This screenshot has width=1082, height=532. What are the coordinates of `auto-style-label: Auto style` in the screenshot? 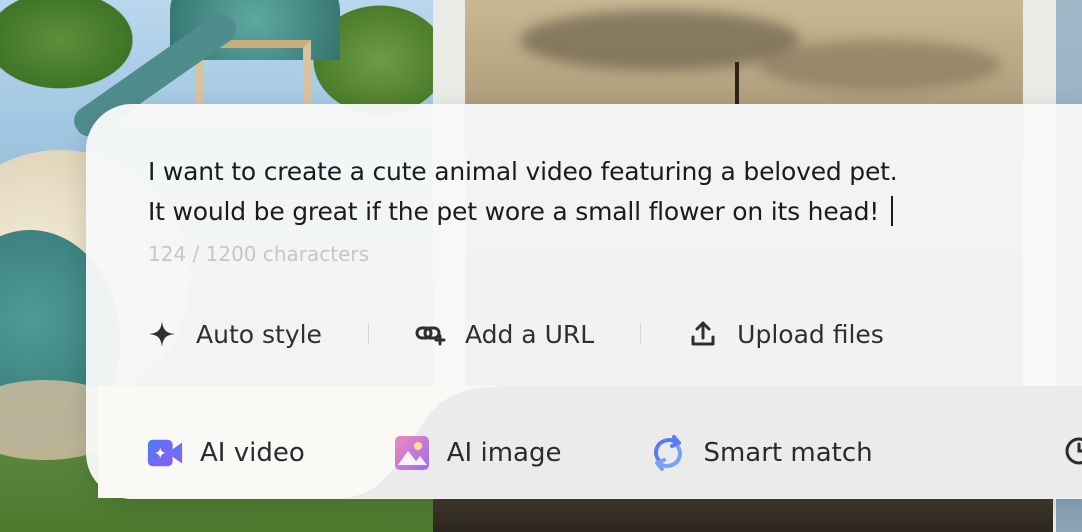 It's located at (259, 334).